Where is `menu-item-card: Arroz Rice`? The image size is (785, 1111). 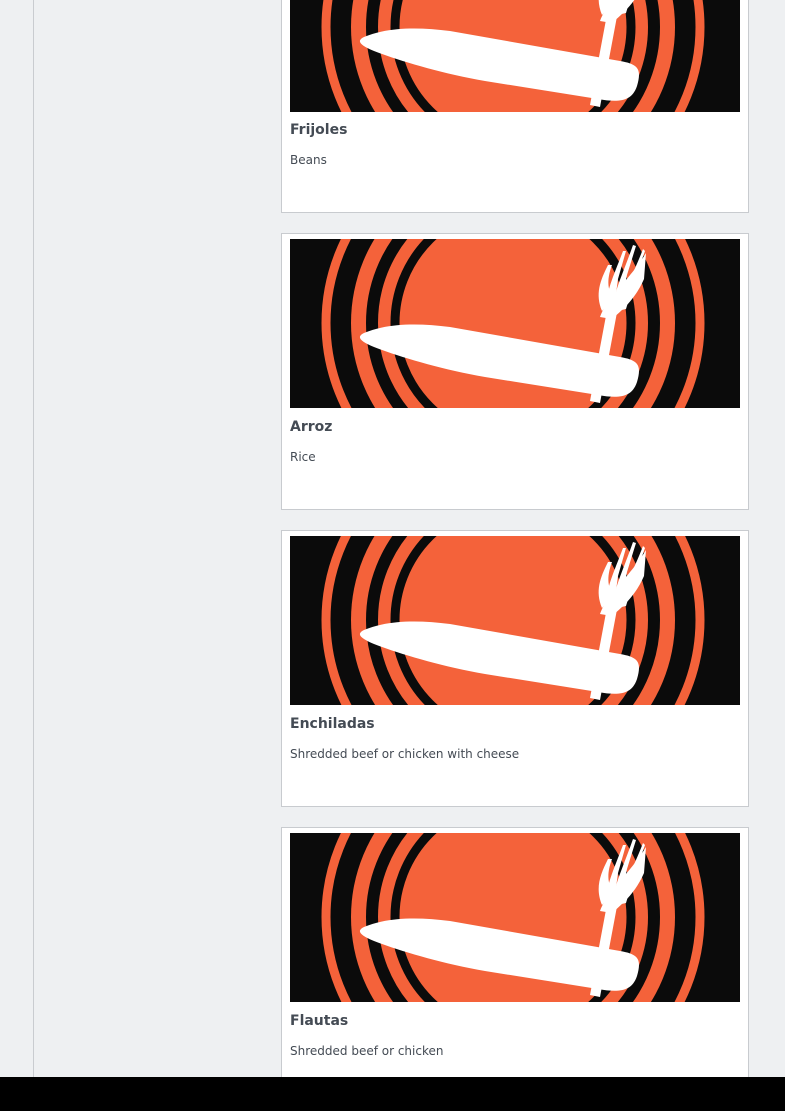
menu-item-card: Arroz Rice is located at coordinates (515, 371).